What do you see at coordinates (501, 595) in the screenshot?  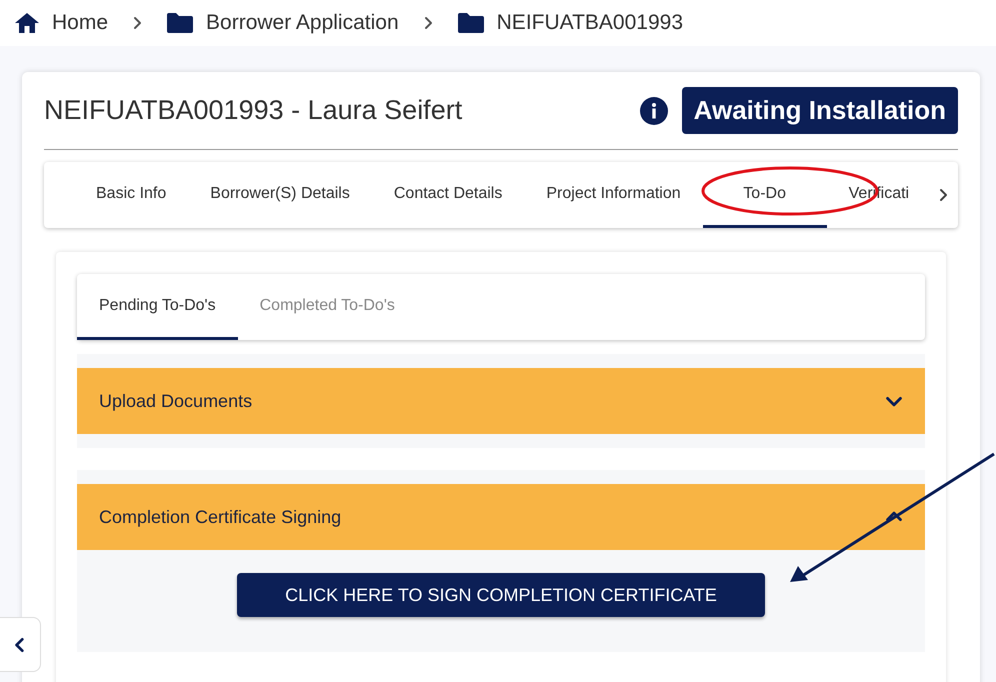 I see `sign-certificate-button: CLICK HERE TO SIGN COMPLETION CERTIFICATE` at bounding box center [501, 595].